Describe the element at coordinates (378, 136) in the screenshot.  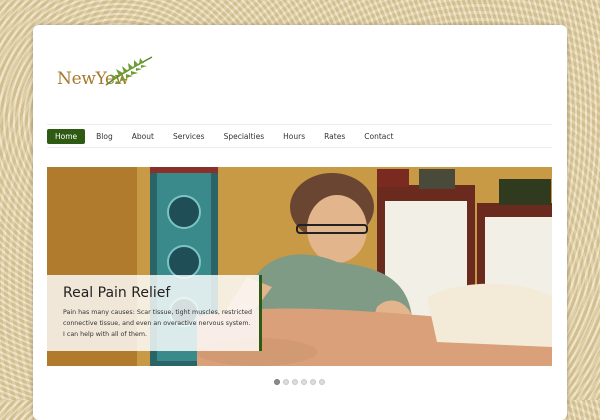
I see `nav-item-contact: Contact` at that location.